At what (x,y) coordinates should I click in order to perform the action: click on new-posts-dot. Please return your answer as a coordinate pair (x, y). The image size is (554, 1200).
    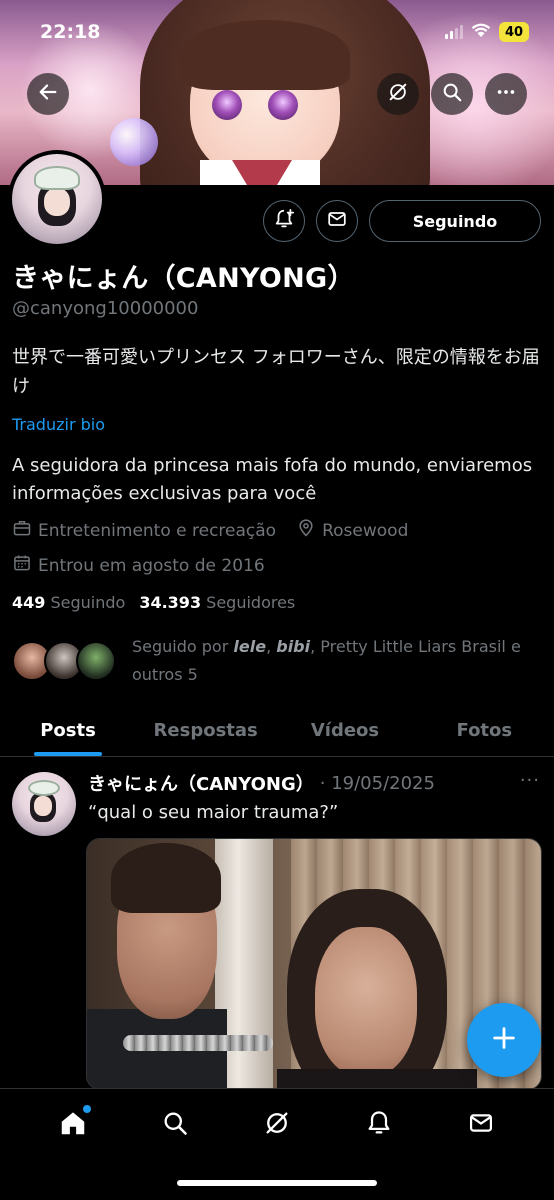
    Looking at the image, I should click on (87, 1109).